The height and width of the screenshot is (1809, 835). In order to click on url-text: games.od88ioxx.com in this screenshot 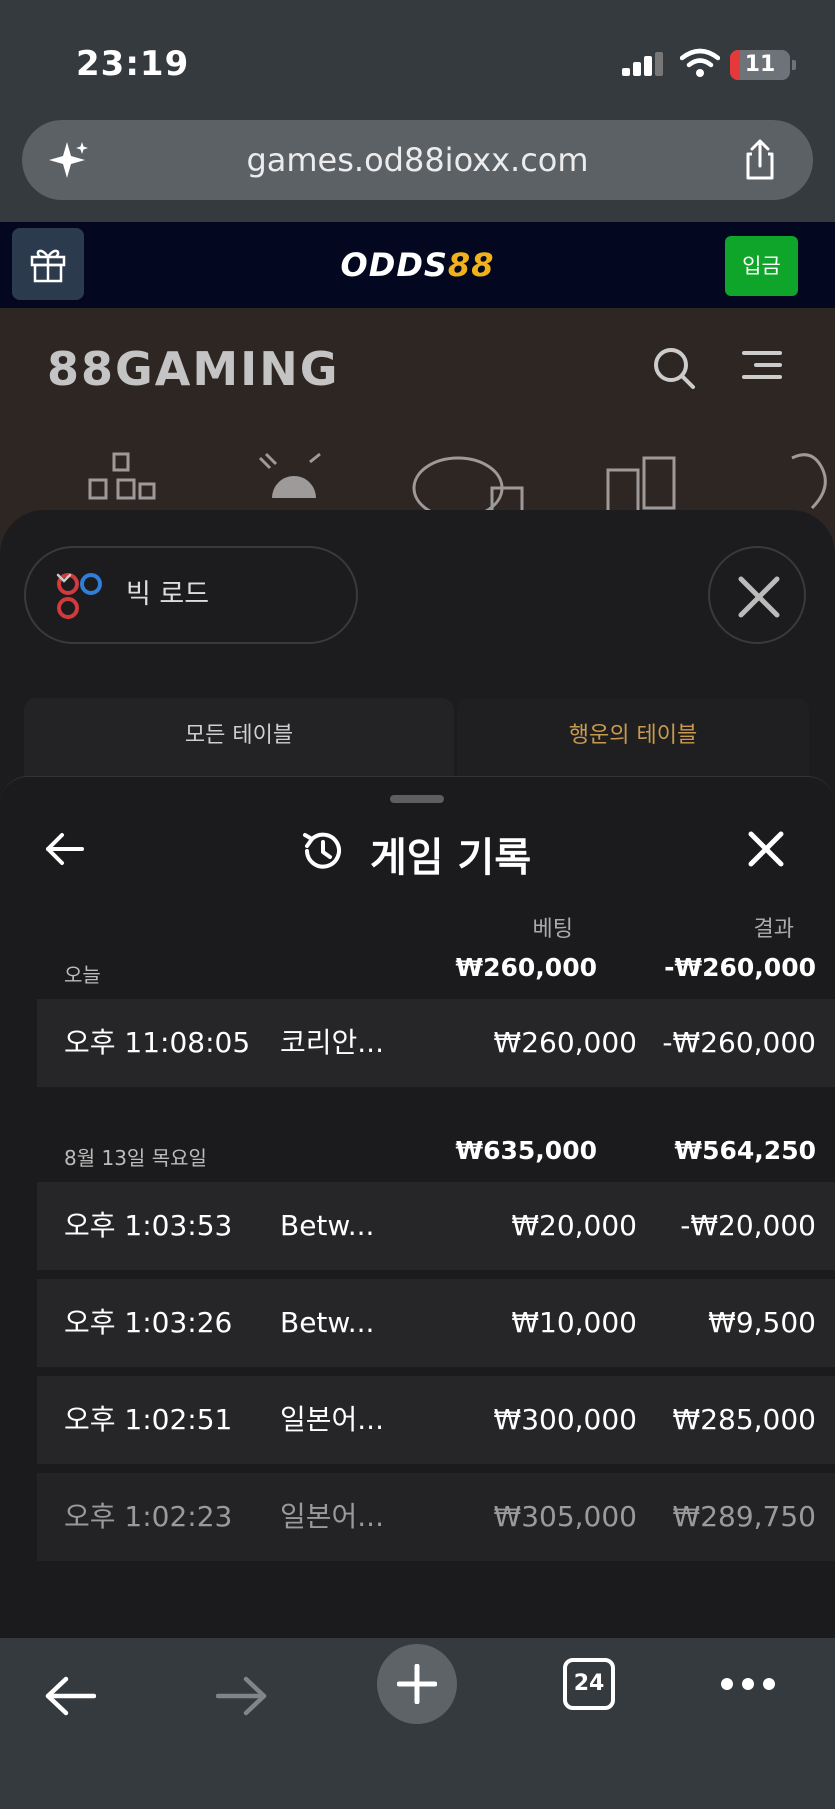, I will do `click(417, 160)`.